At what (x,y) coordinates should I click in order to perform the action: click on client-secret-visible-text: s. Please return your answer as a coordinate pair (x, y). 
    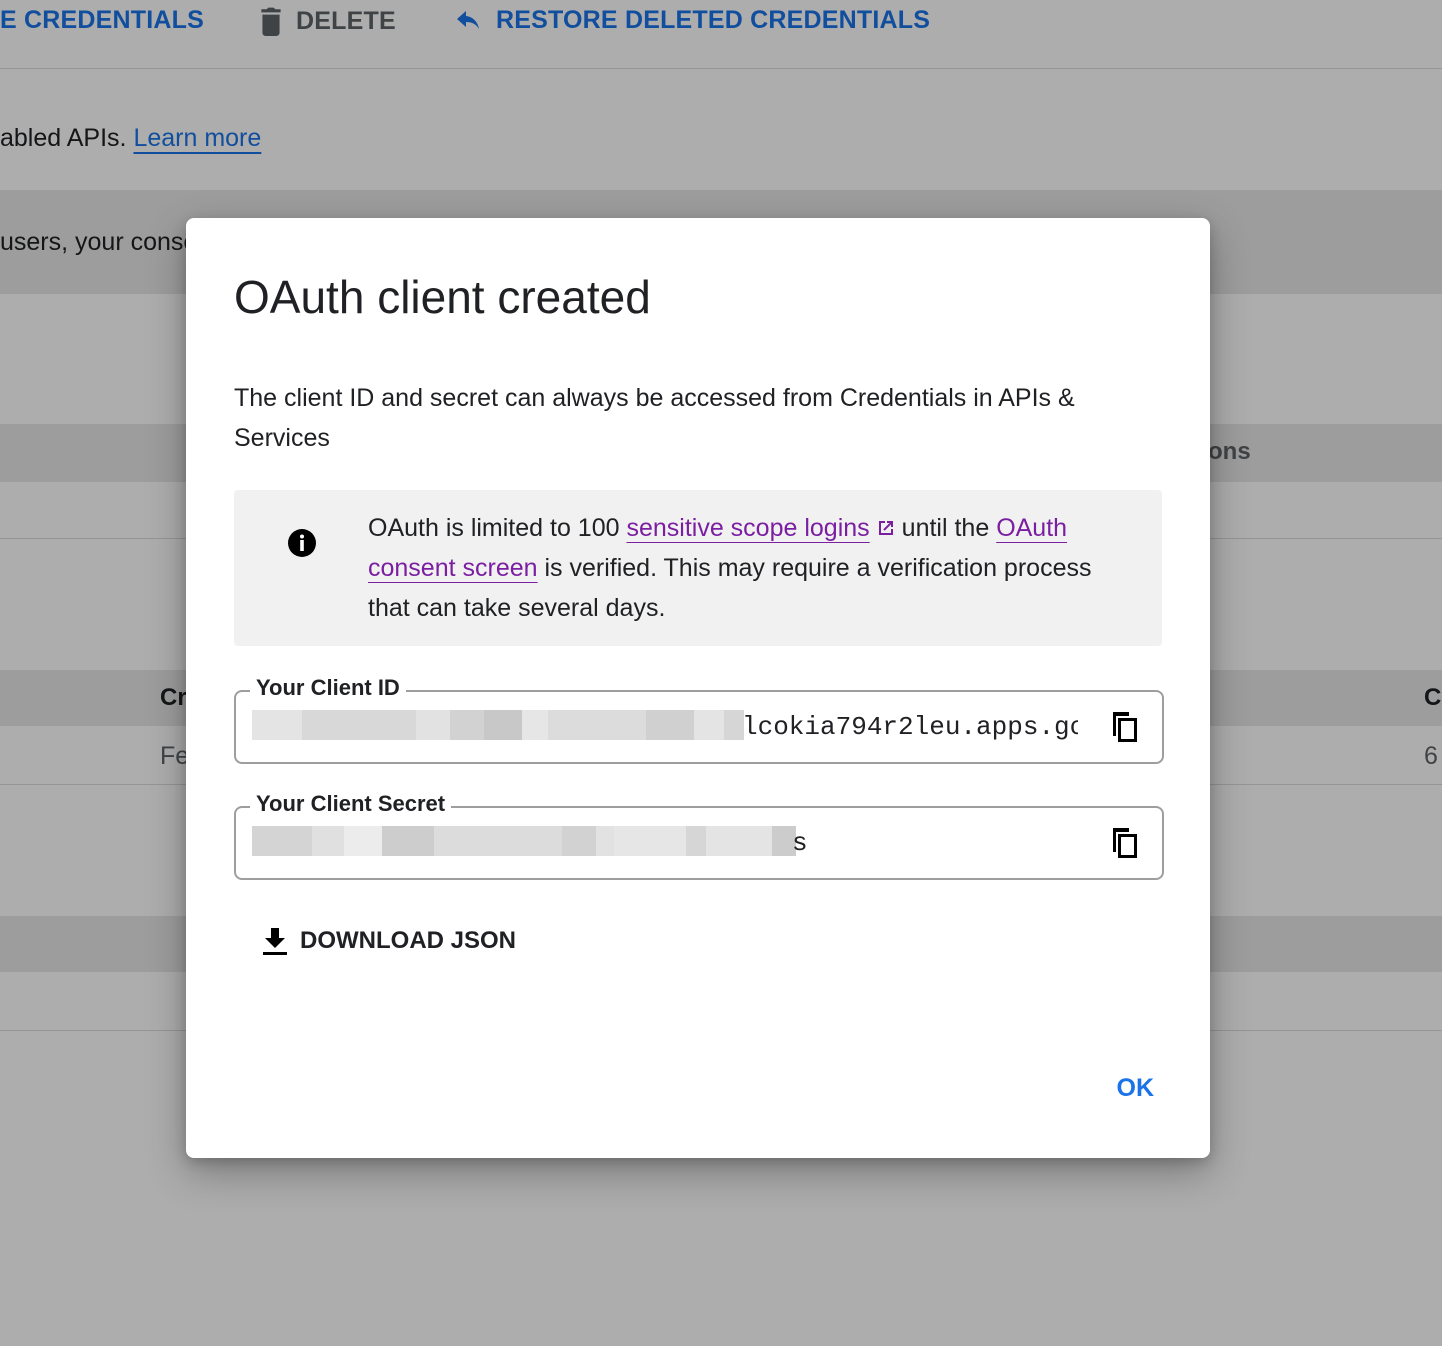
    Looking at the image, I should click on (800, 843).